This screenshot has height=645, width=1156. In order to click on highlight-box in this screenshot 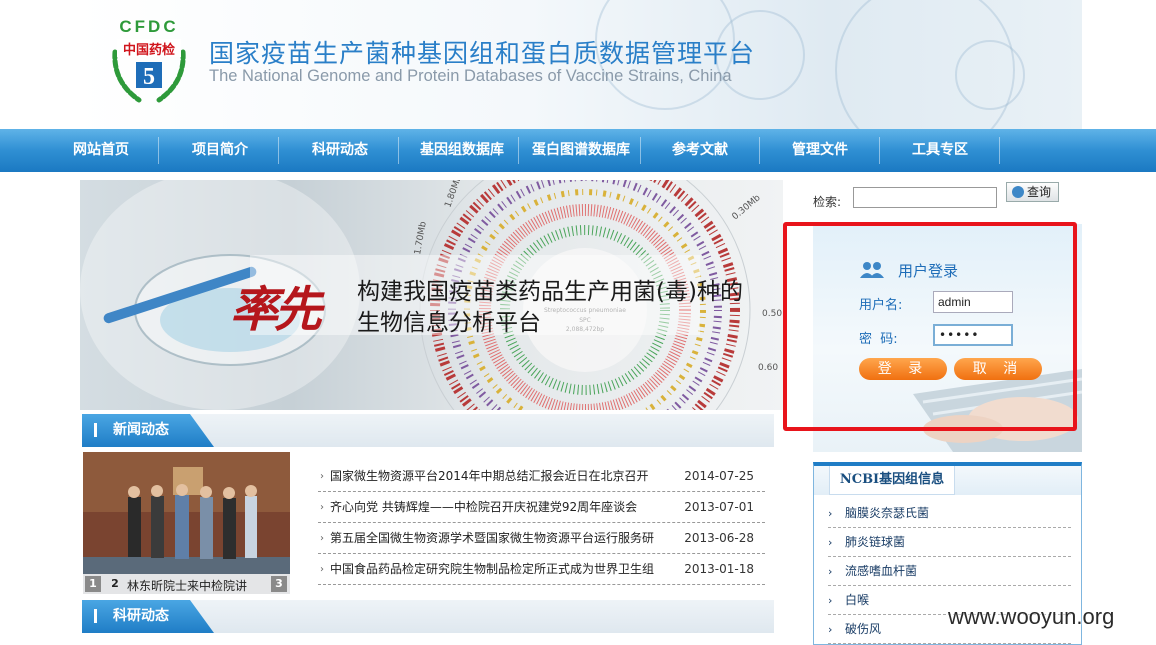, I will do `click(930, 326)`.